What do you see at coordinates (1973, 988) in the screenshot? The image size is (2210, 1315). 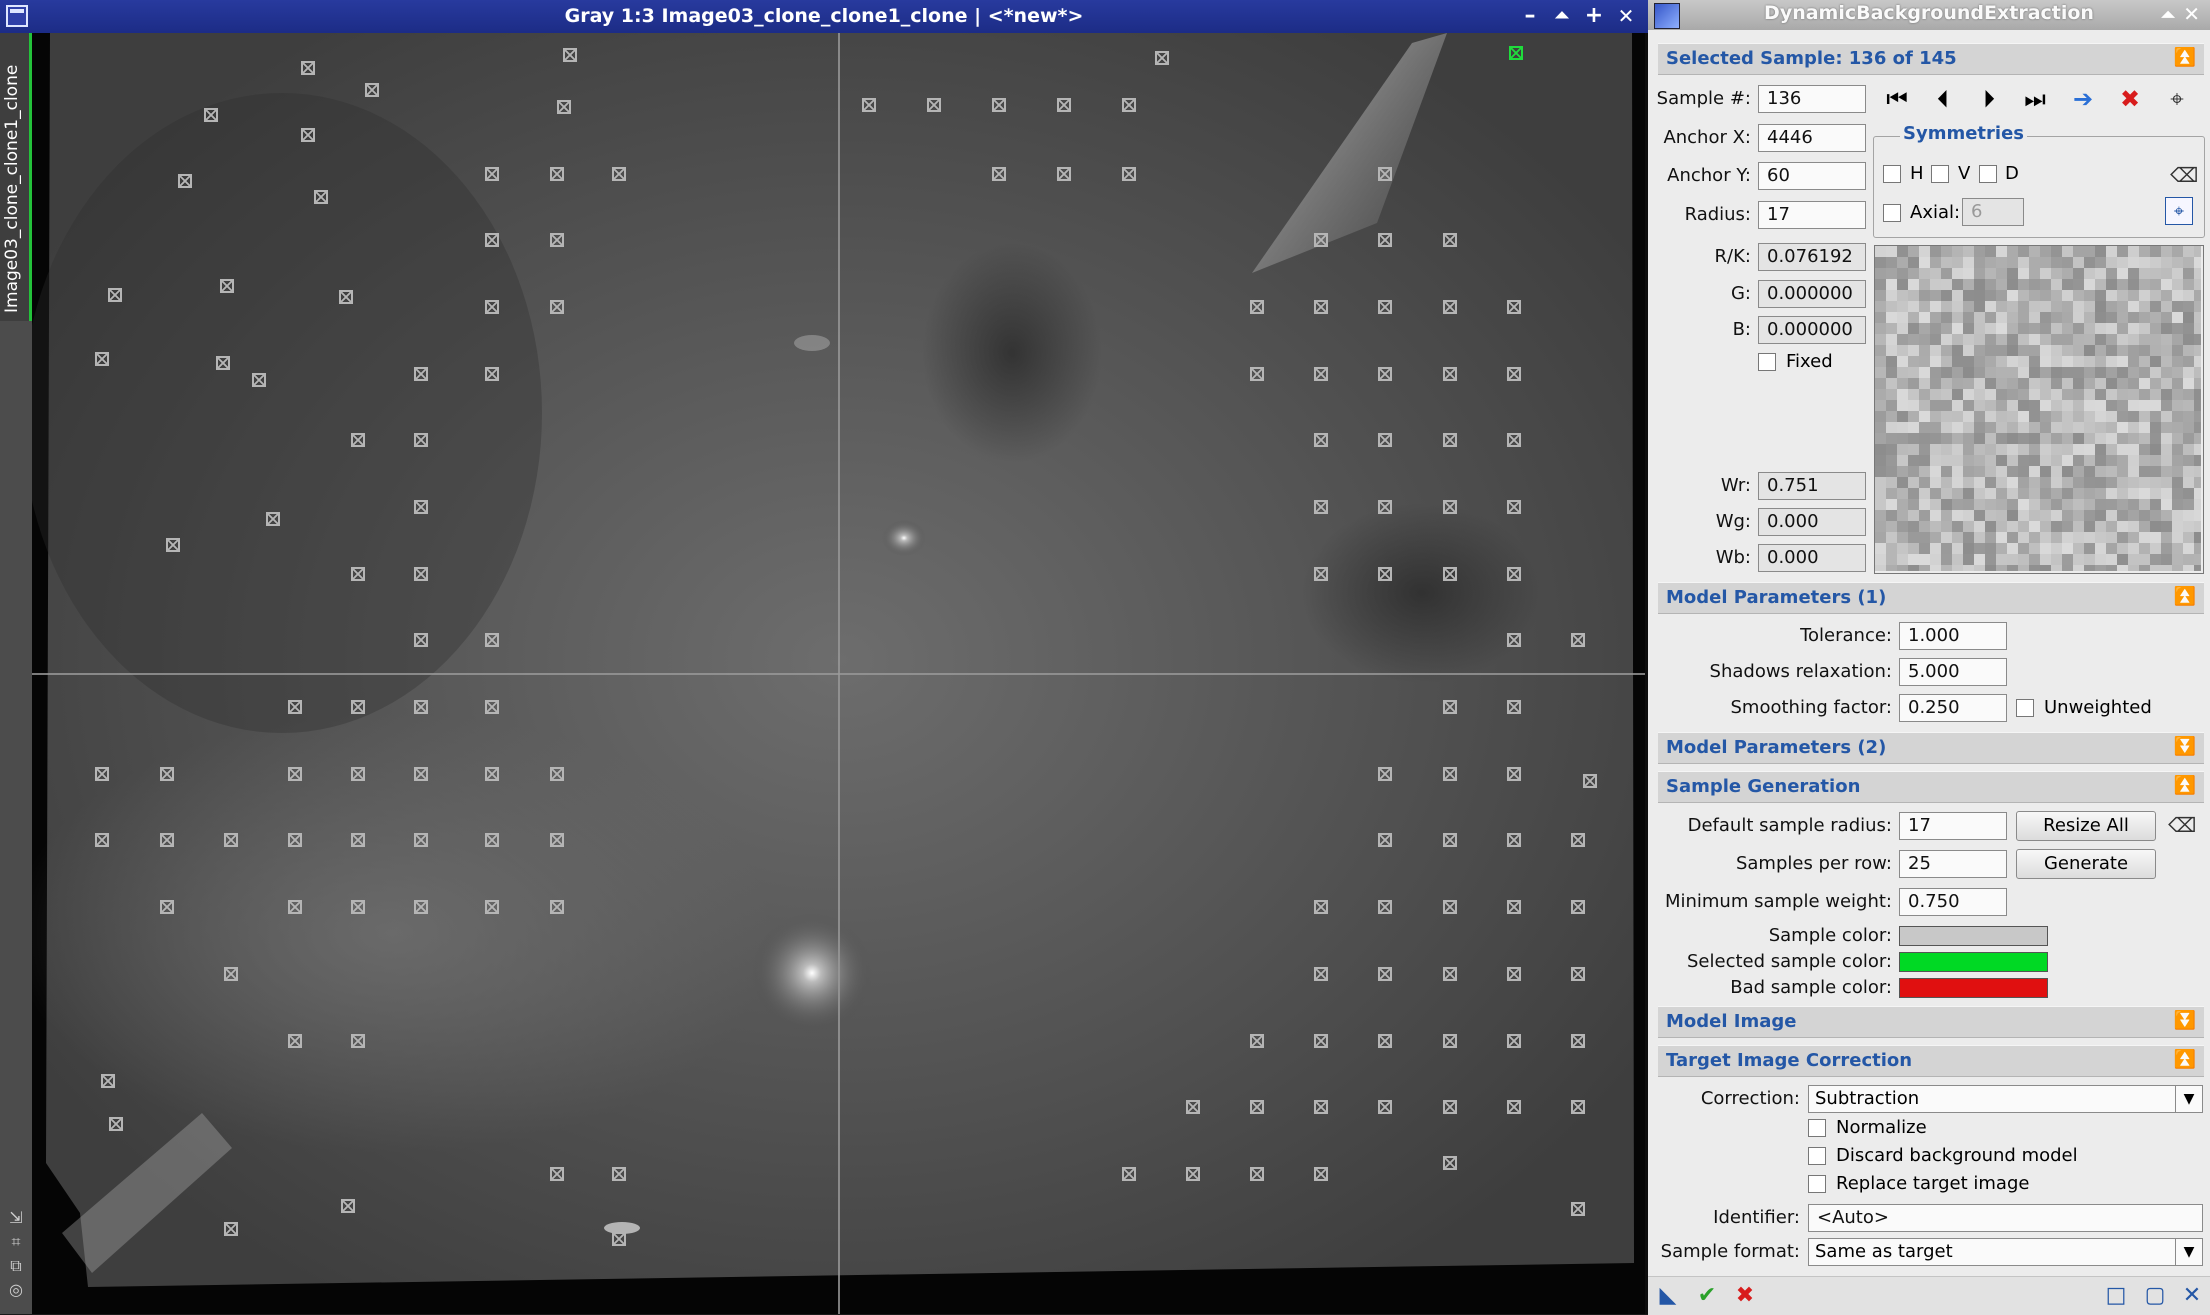 I see `bad-sample-color-swatch` at bounding box center [1973, 988].